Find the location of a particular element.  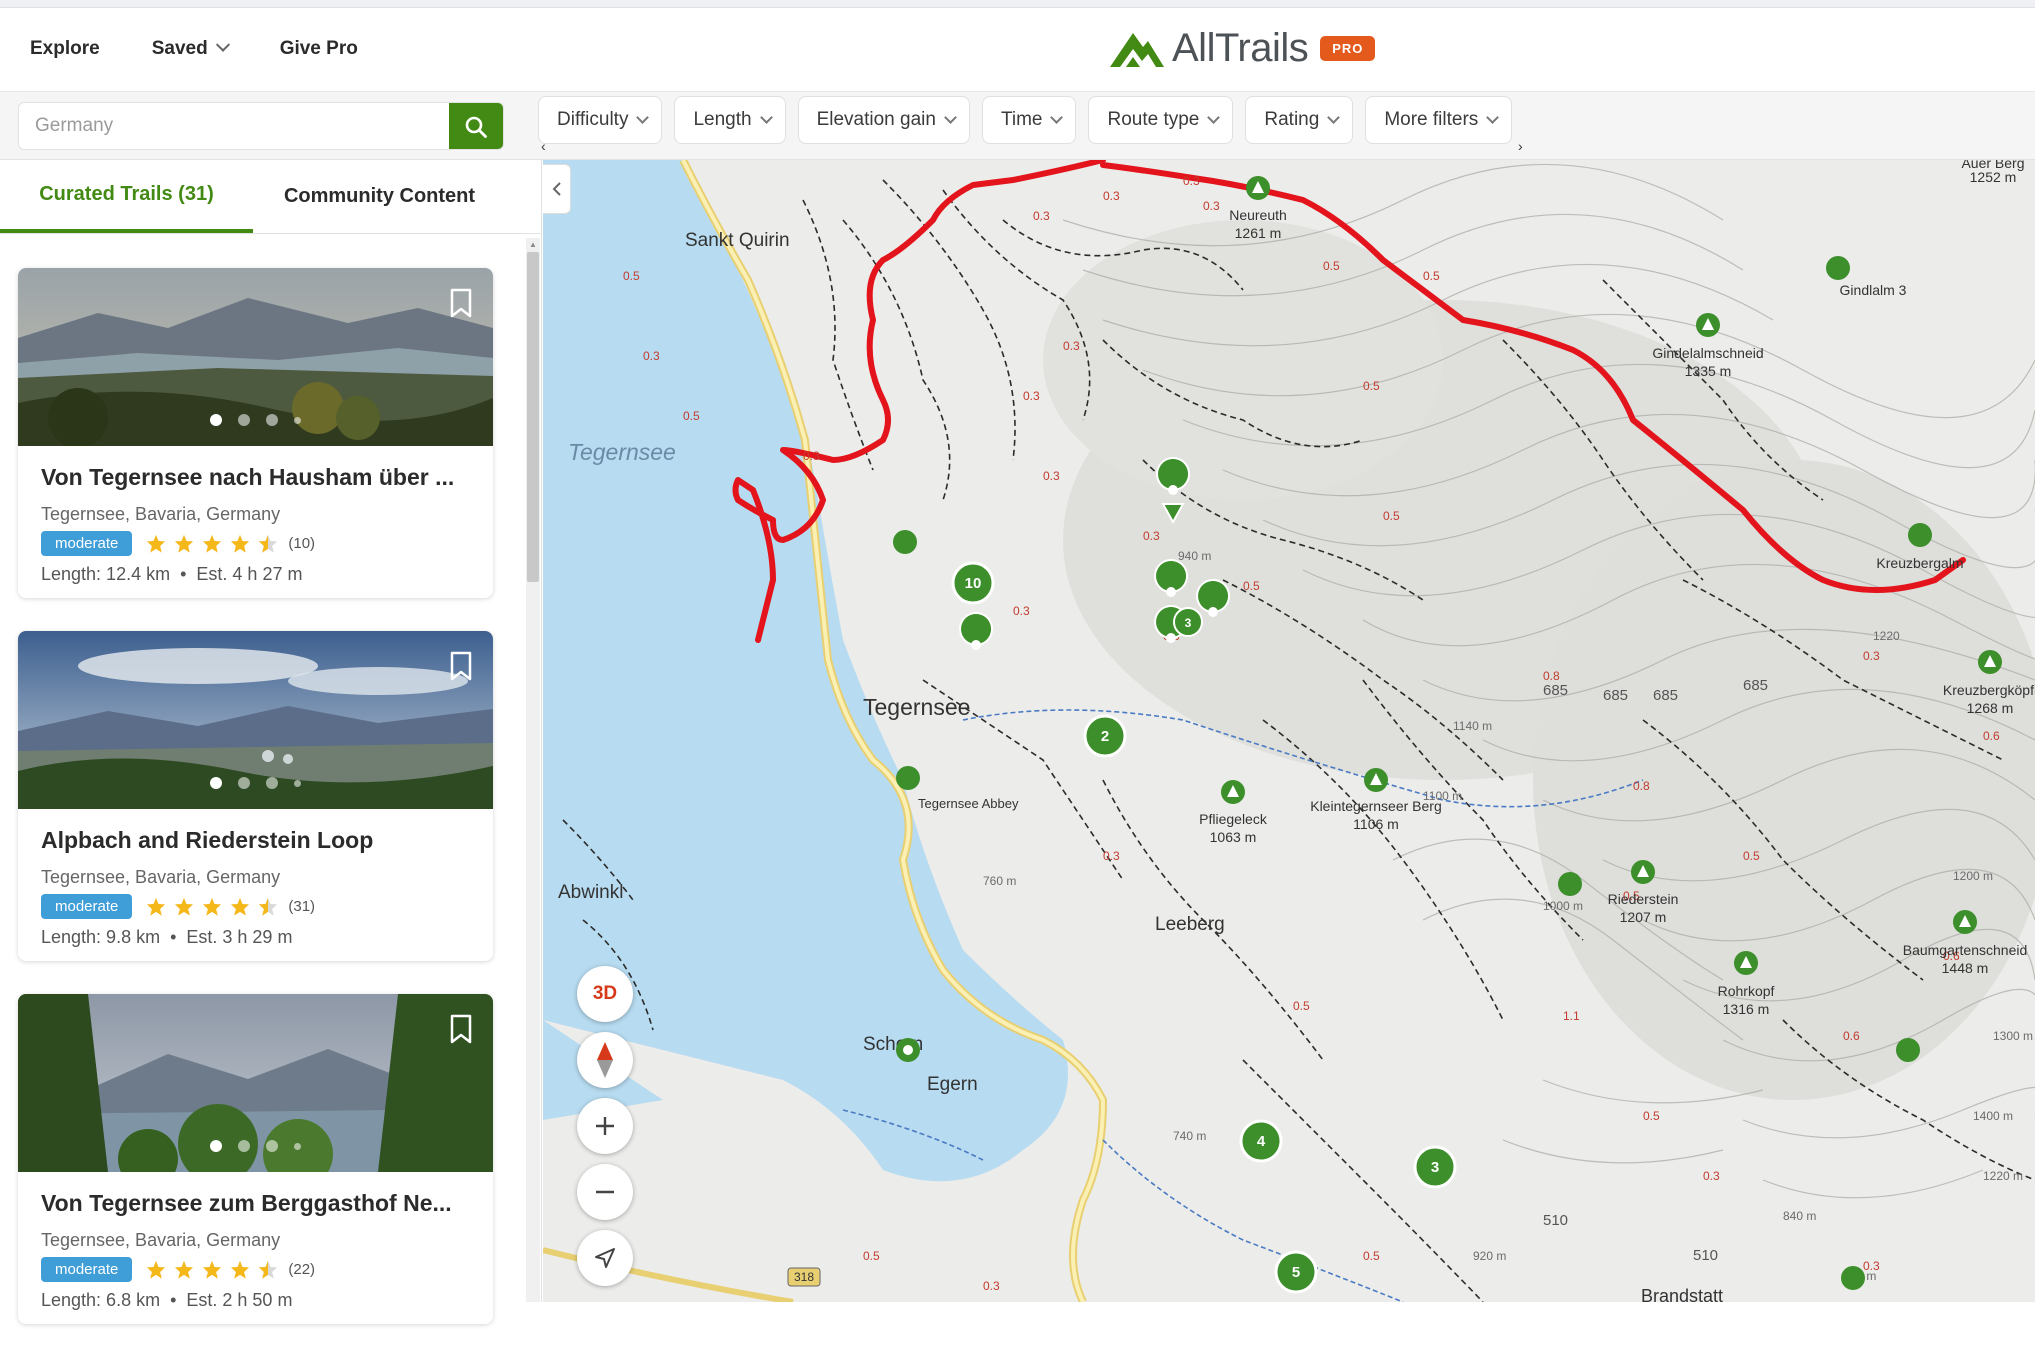

svg-text: 1200 m is located at coordinates (1973, 876).